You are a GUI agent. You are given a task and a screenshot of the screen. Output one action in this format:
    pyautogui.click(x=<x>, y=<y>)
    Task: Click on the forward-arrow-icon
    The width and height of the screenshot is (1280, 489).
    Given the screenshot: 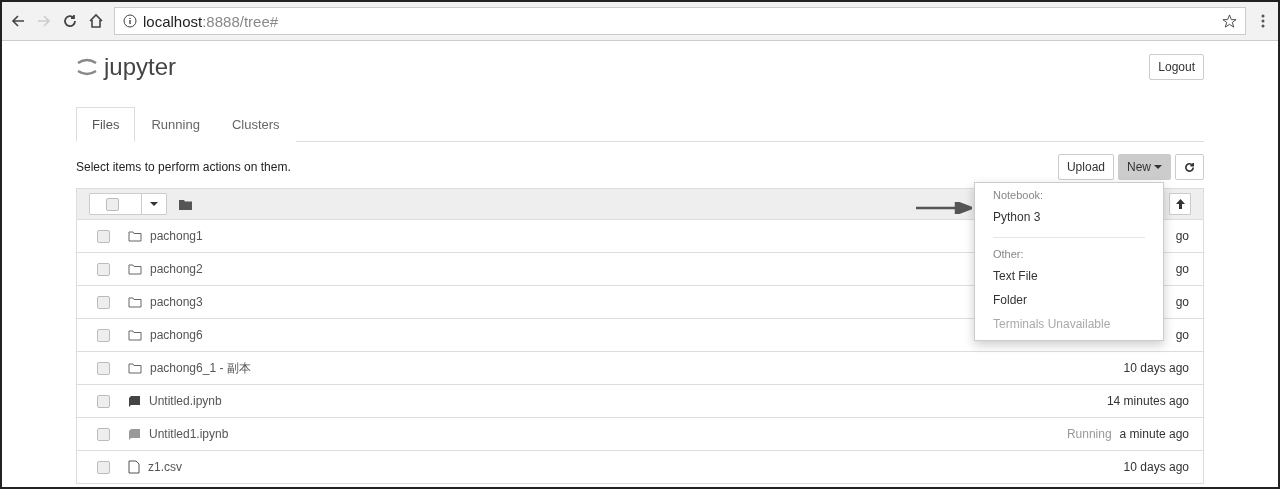 What is the action you would take?
    pyautogui.click(x=44, y=21)
    